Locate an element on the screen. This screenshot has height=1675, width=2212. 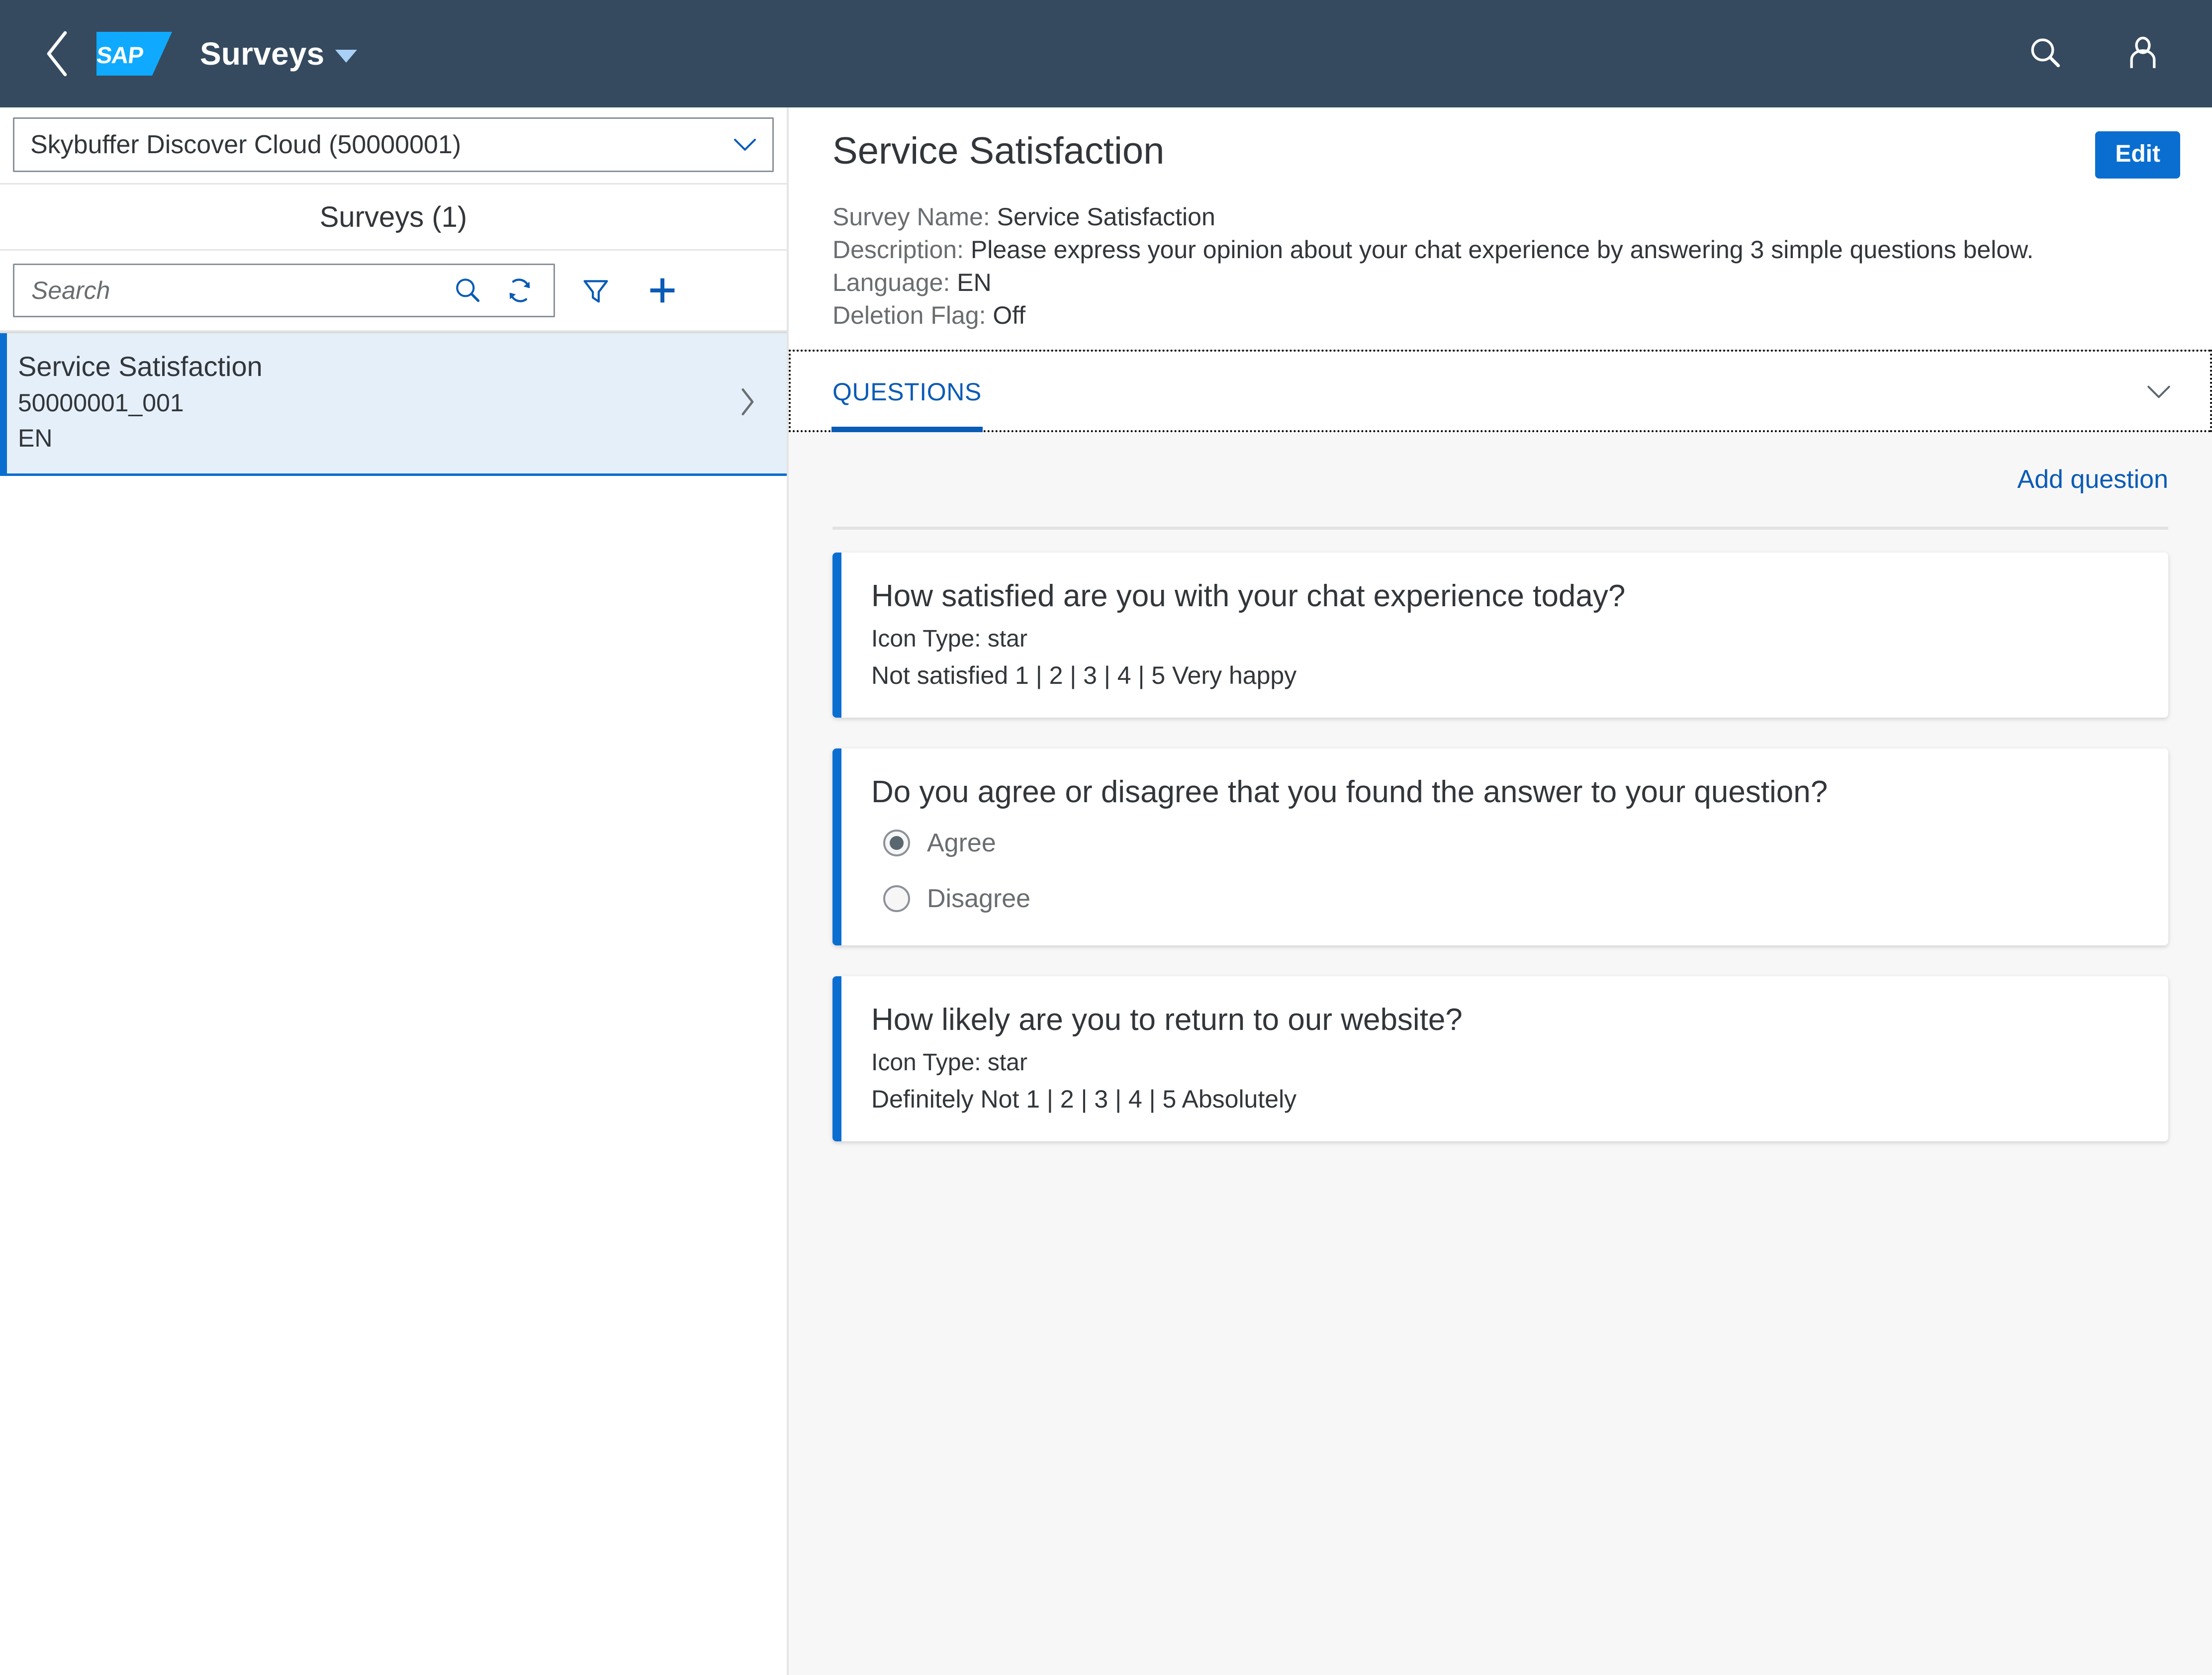
shell-search-button is located at coordinates (2045, 54).